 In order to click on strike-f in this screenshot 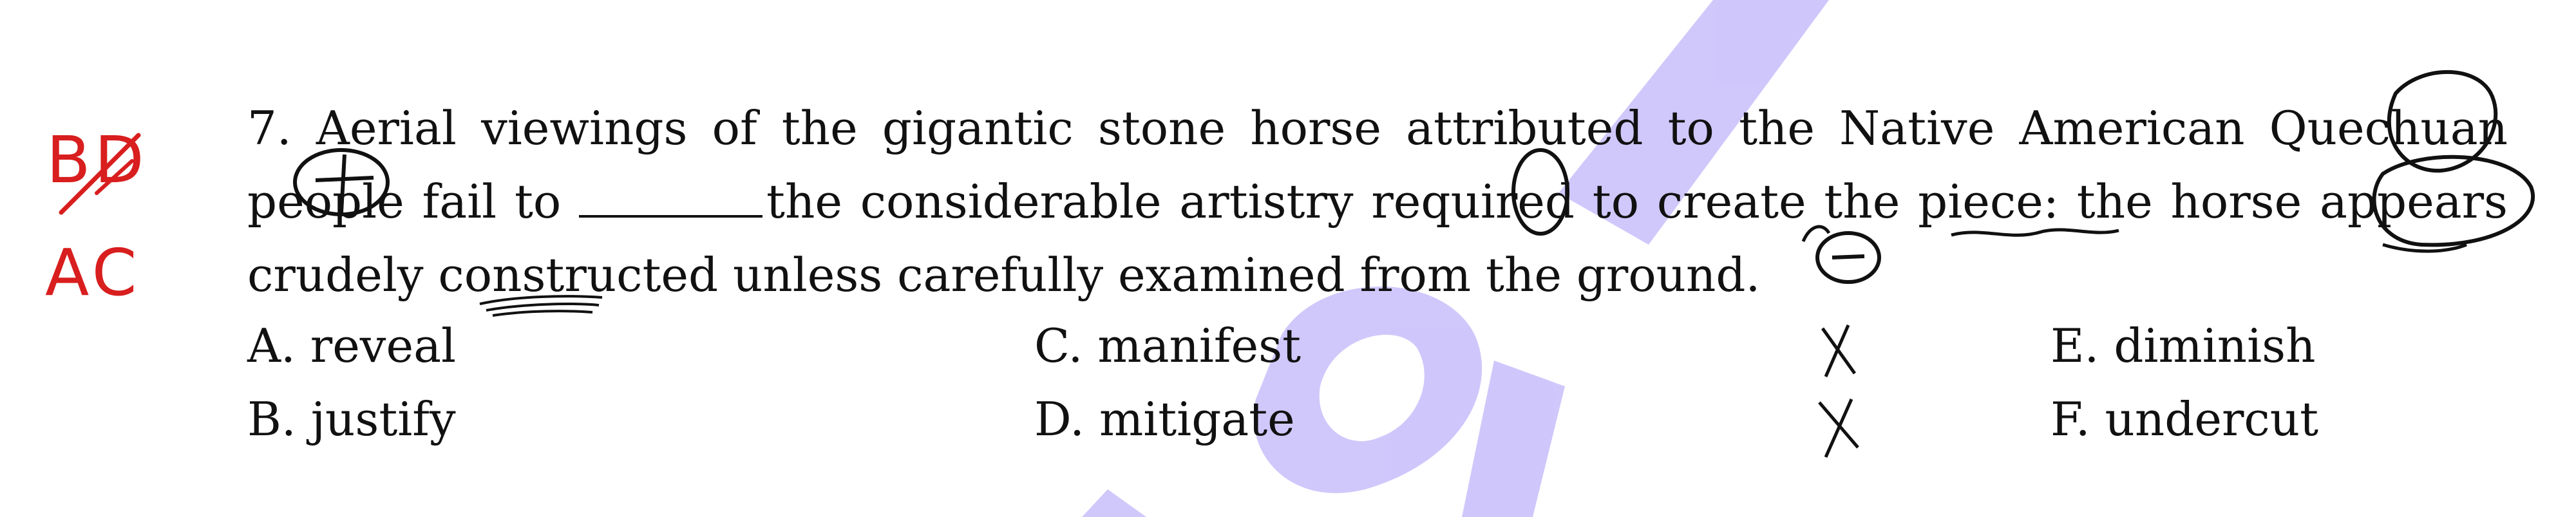, I will do `click(1838, 428)`.